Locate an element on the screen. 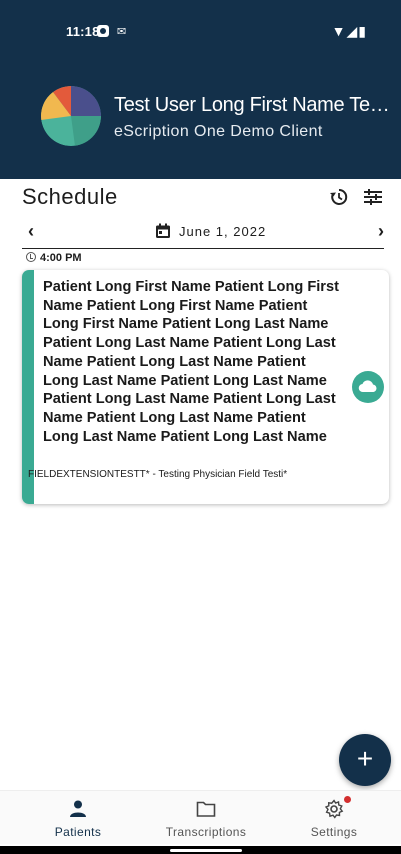 This screenshot has height=854, width=401. add-appointment-button: + is located at coordinates (365, 760).